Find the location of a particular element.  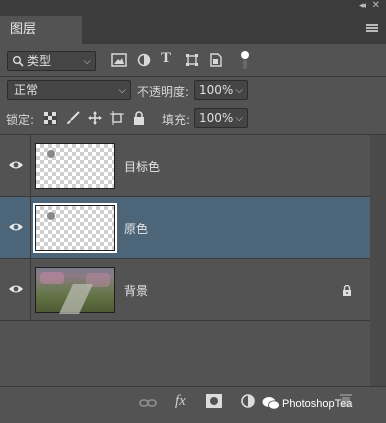

tab-row: 图层 is located at coordinates (193, 28).